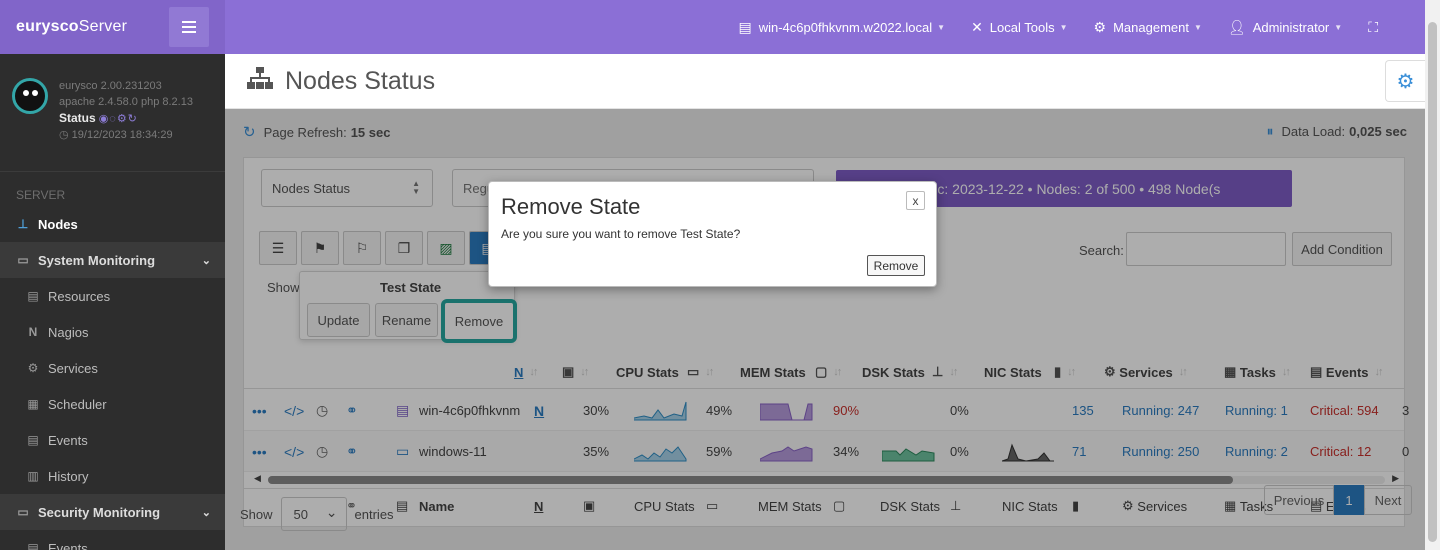 Image resolution: width=1440 pixels, height=550 pixels. What do you see at coordinates (65, 135) in the screenshot?
I see `clock-icon: ◷` at bounding box center [65, 135].